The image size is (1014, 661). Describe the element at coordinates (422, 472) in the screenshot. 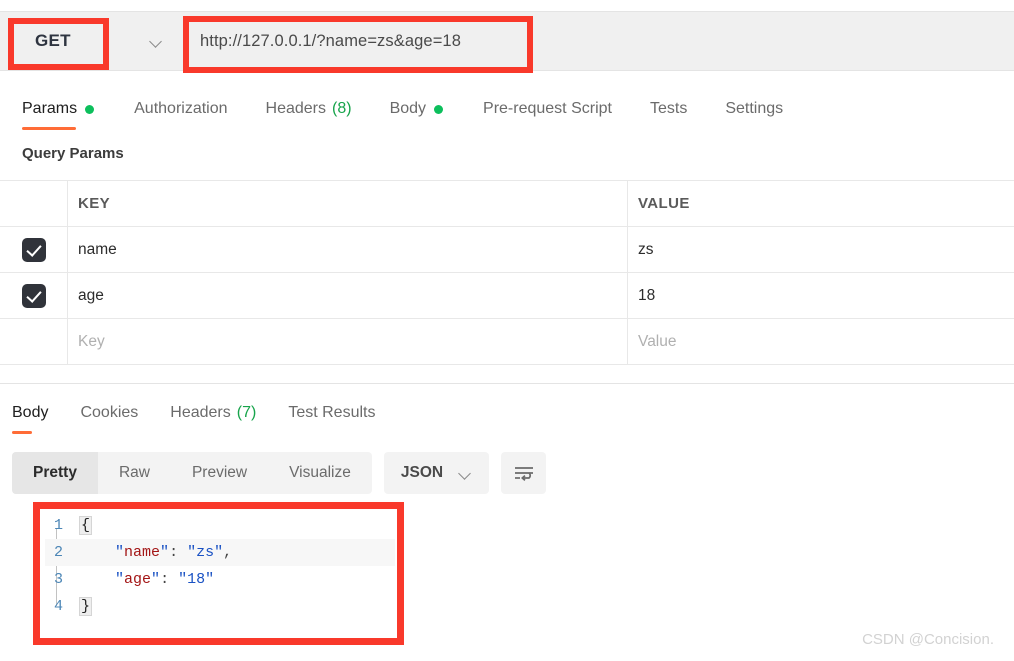

I see `response-format-label: JSON` at that location.